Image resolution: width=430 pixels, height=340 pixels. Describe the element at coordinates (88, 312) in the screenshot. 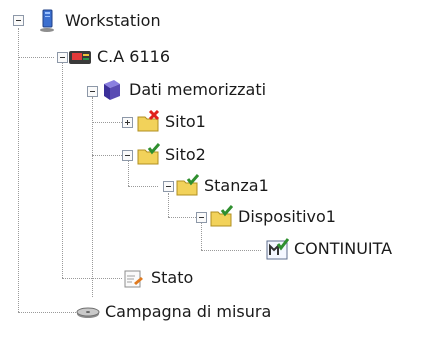

I see `campaign-disk-icon` at that location.